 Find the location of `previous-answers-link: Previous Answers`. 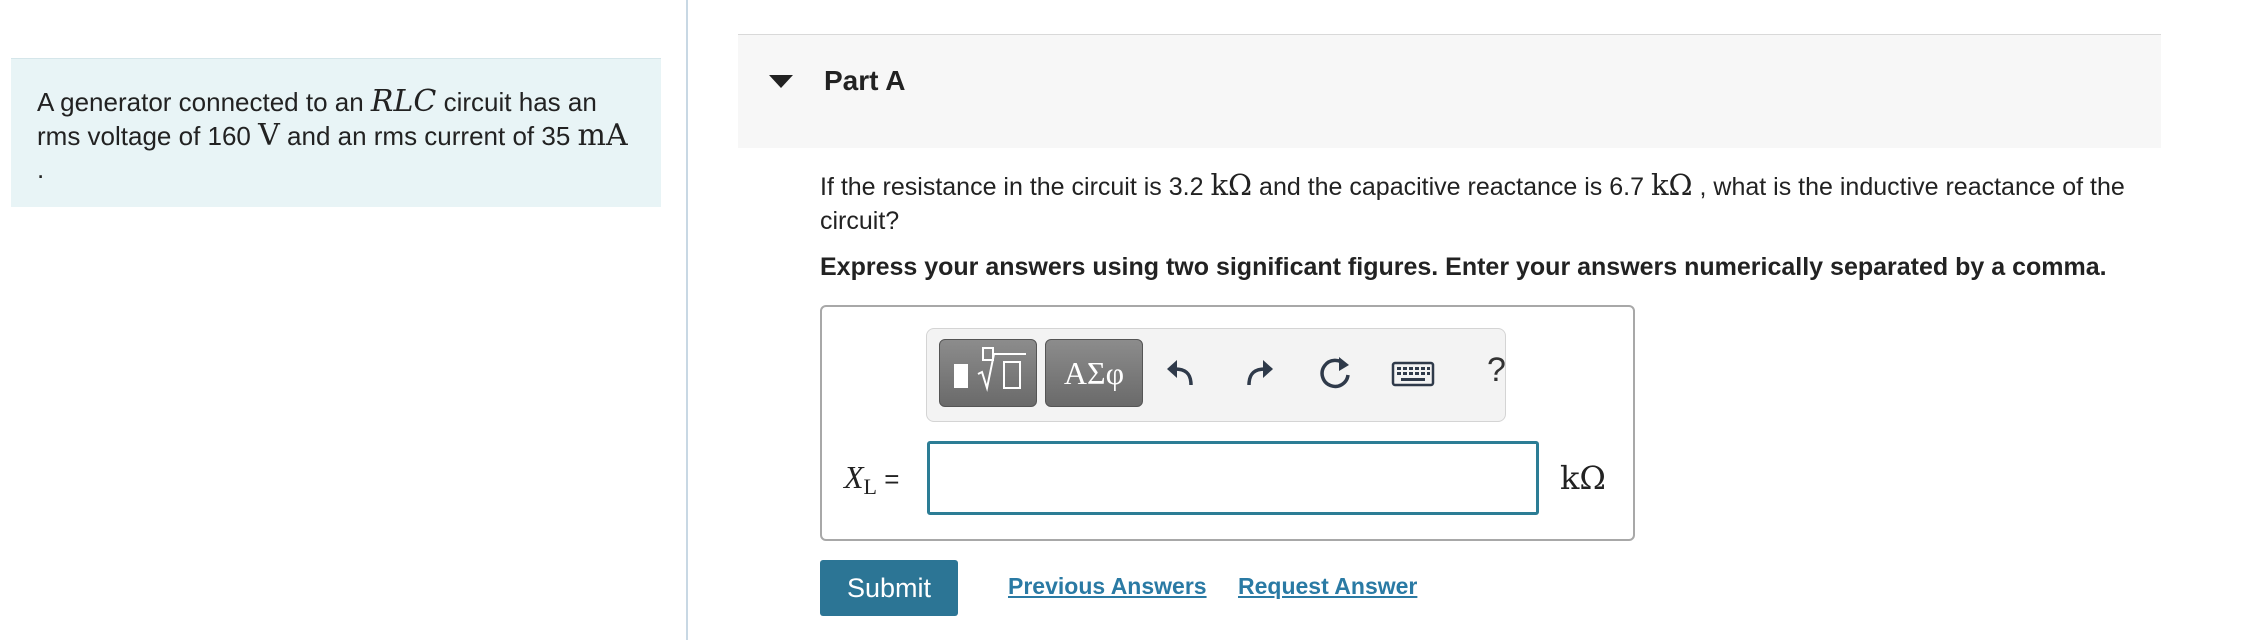

previous-answers-link: Previous Answers is located at coordinates (1107, 586).